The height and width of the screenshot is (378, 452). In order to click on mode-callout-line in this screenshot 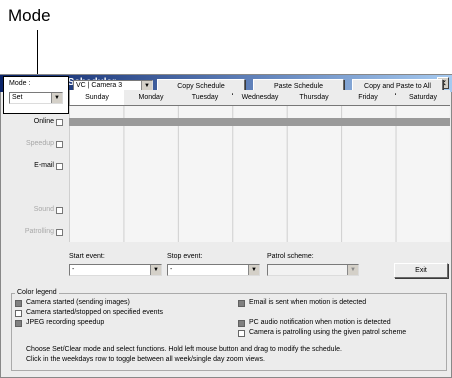, I will do `click(37, 53)`.